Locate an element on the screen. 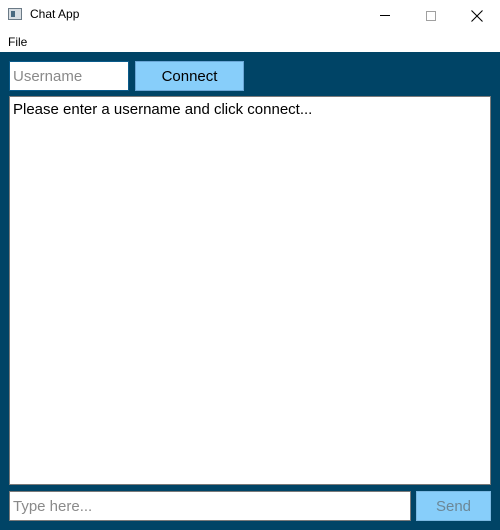  app-window-icon is located at coordinates (15, 14).